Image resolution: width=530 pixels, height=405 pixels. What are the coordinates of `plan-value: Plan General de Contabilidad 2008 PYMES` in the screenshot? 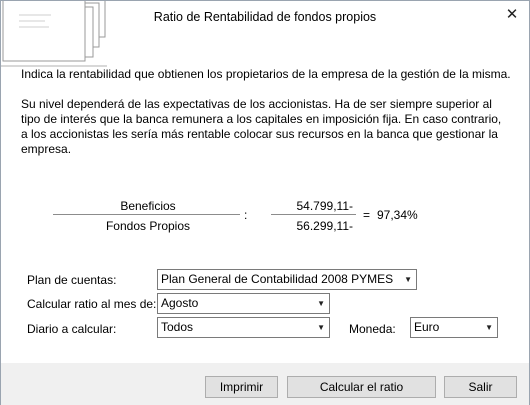 It's located at (277, 279).